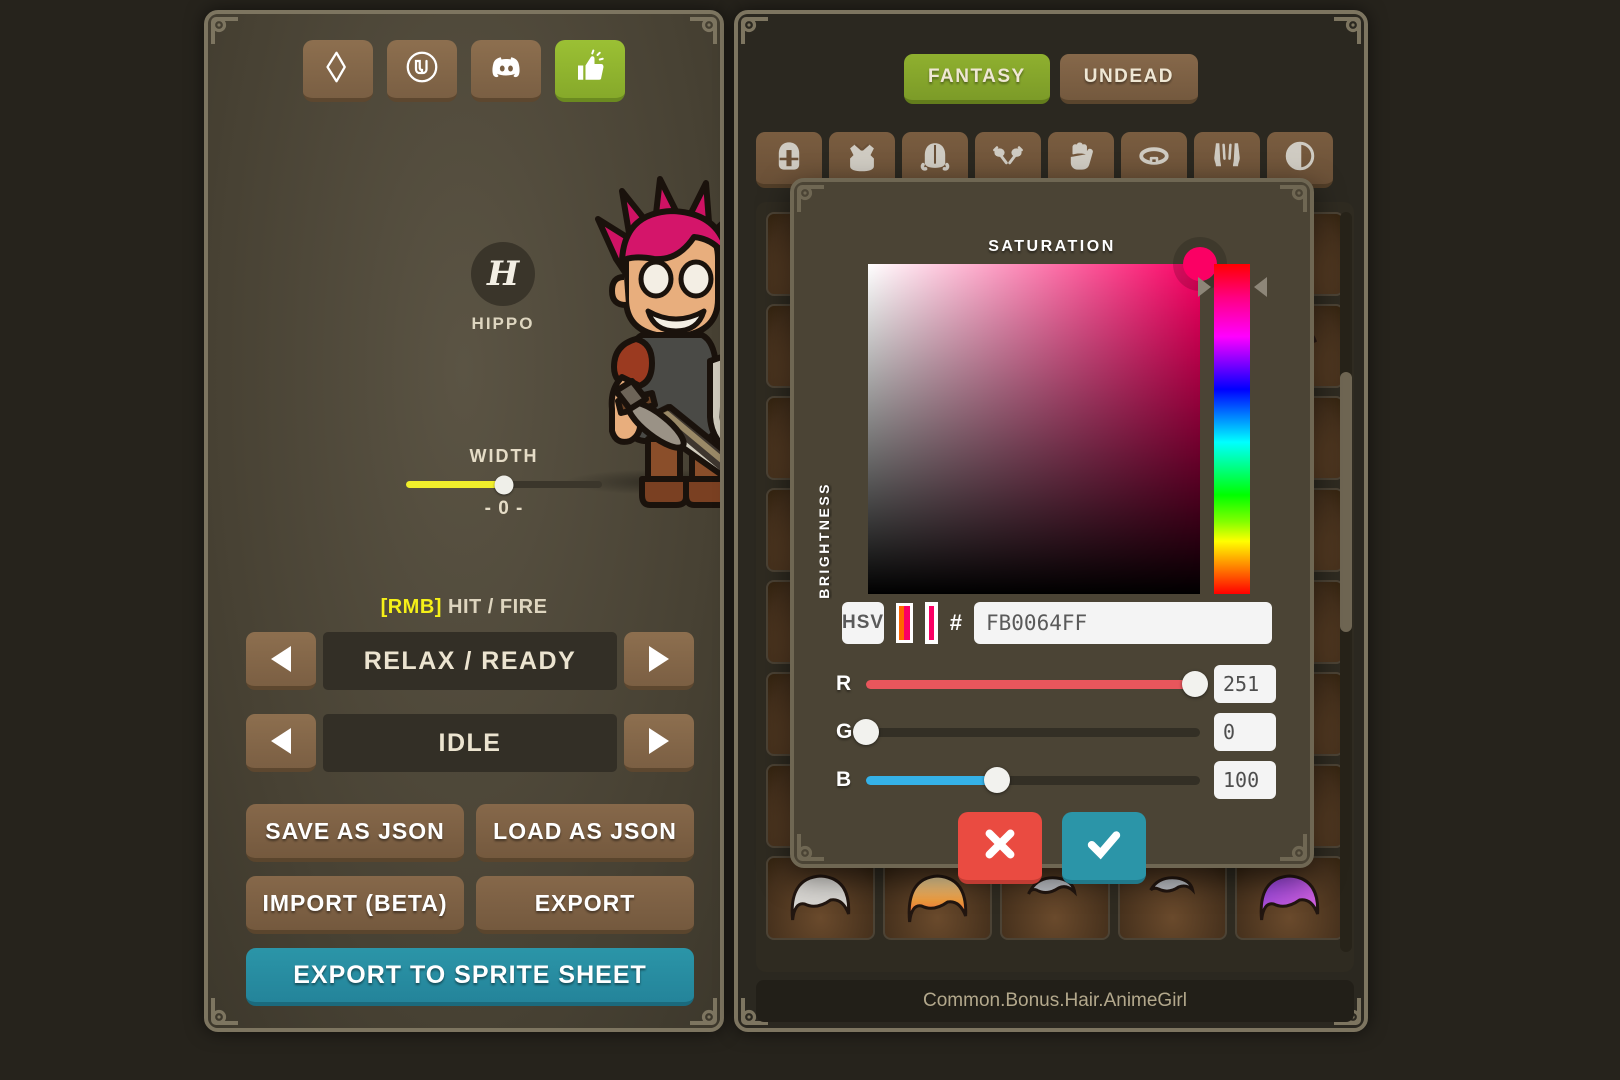  What do you see at coordinates (1051, 79) in the screenshot?
I see `category-tabs: FANTASY UNDEAD` at bounding box center [1051, 79].